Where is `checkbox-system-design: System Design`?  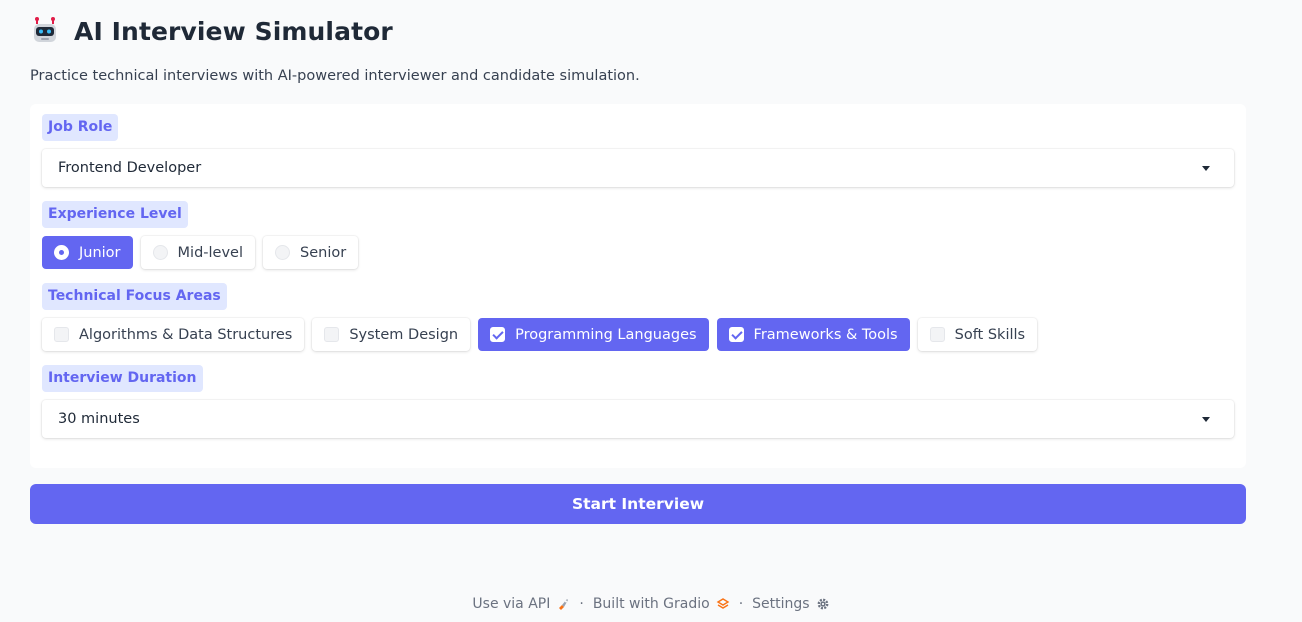 checkbox-system-design: System Design is located at coordinates (391, 334).